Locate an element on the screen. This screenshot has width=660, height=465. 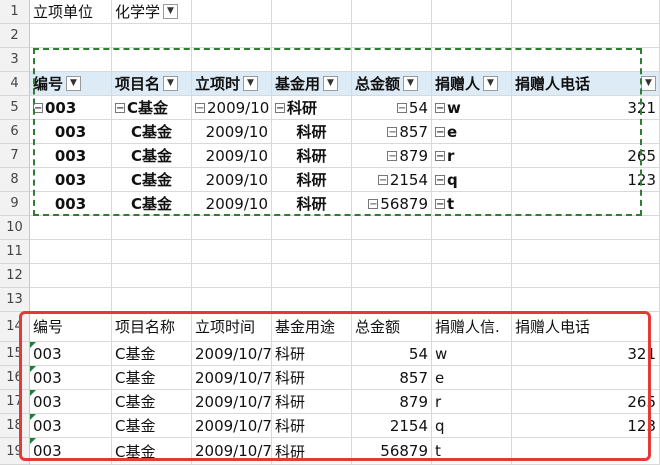
pivot-cell: 265 is located at coordinates (586, 156).